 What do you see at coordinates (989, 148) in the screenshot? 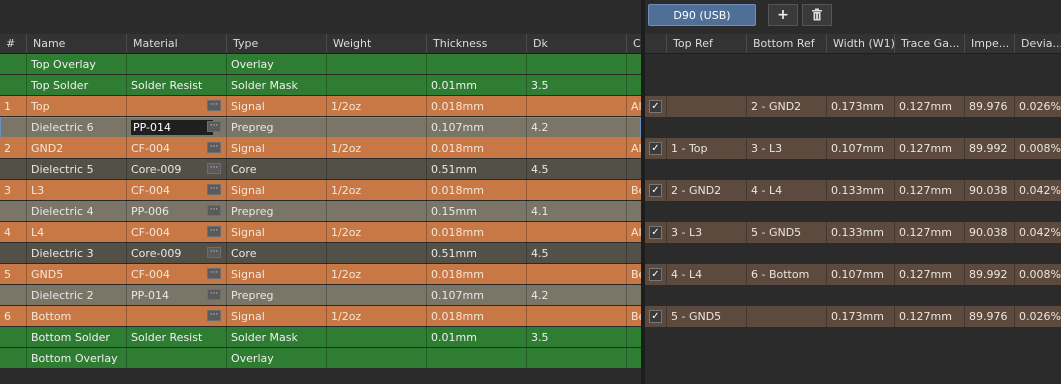
I see `impedance-cell: 89.992` at bounding box center [989, 148].